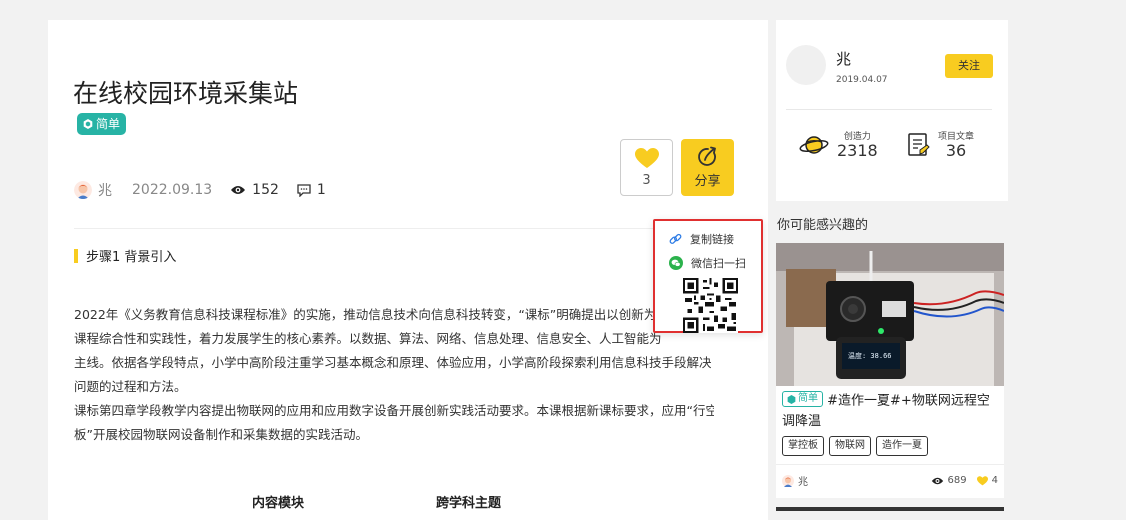  Describe the element at coordinates (710, 305) in the screenshot. I see `qr-code-icon` at that location.